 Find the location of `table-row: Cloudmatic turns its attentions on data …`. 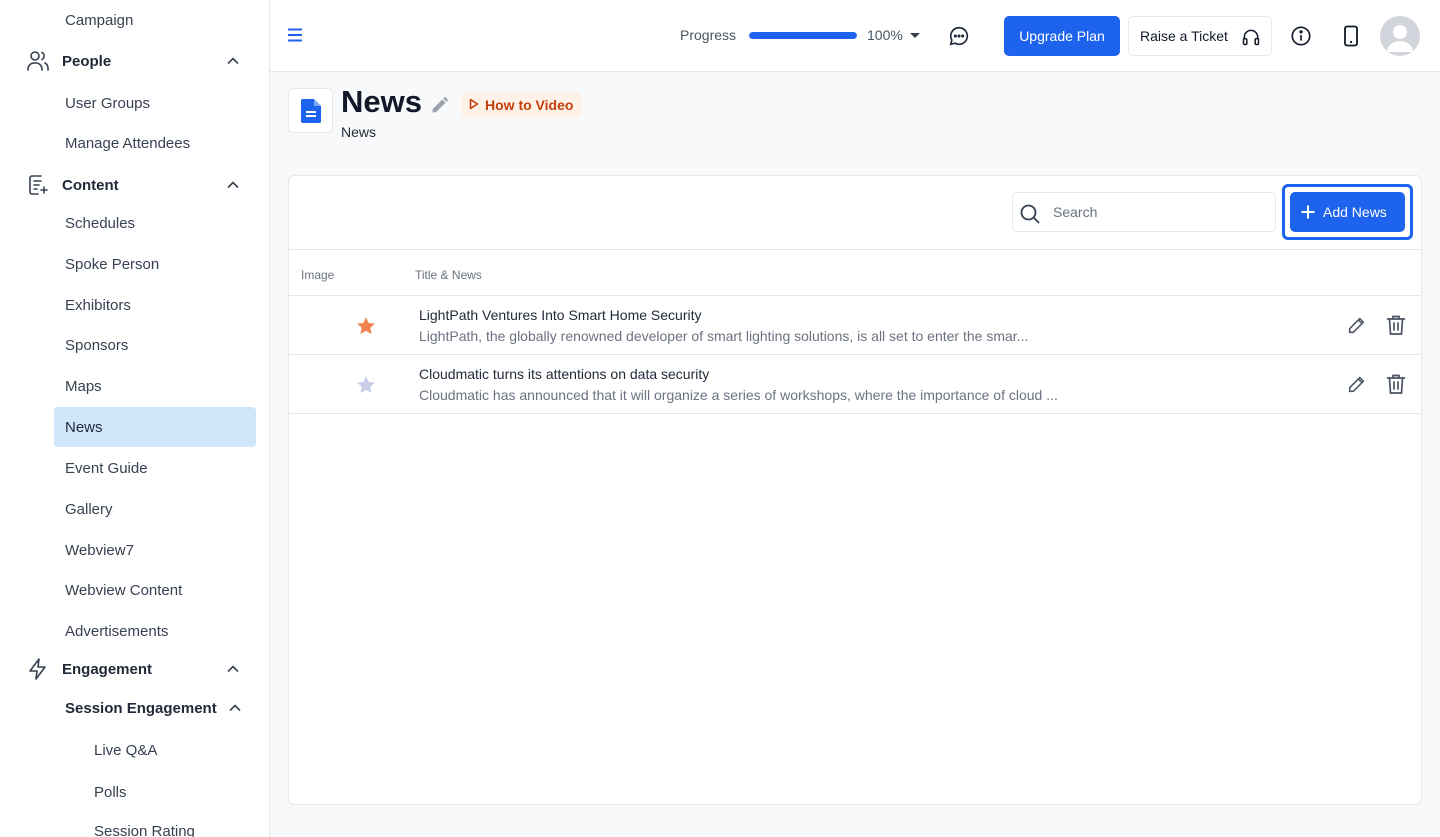

table-row: Cloudmatic turns its attentions on data … is located at coordinates (855, 384).